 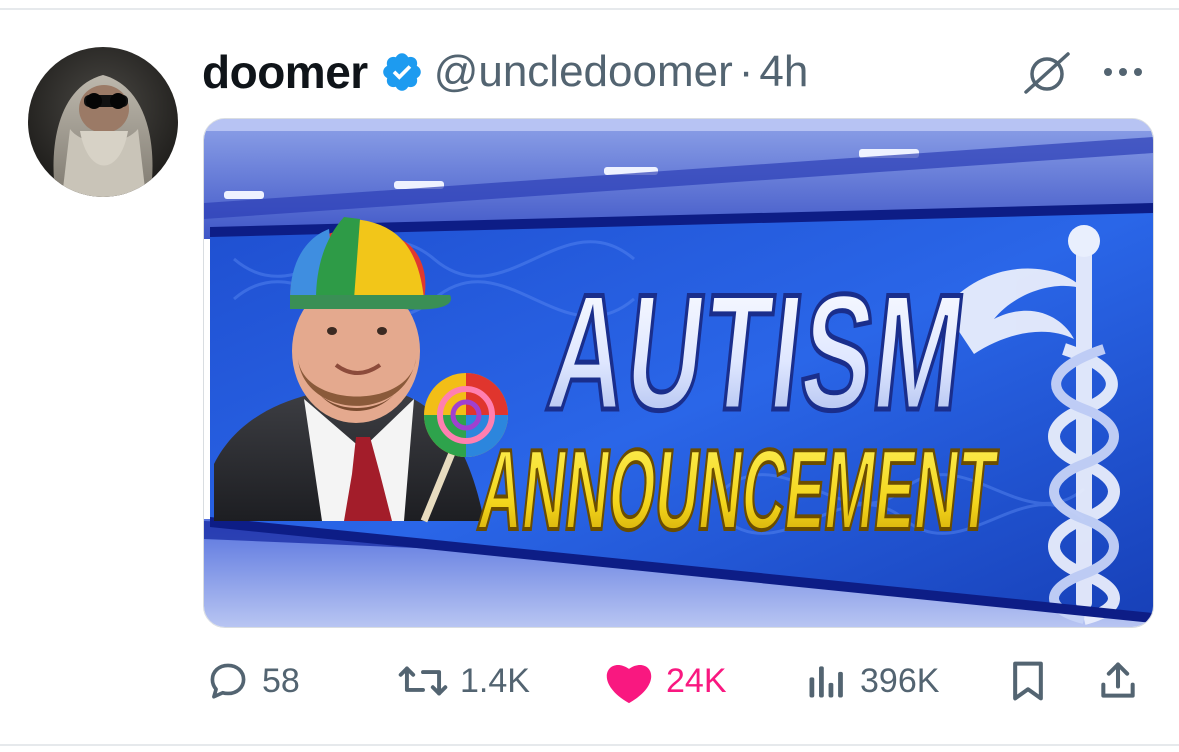 What do you see at coordinates (589, 9) in the screenshot?
I see `divider-top` at bounding box center [589, 9].